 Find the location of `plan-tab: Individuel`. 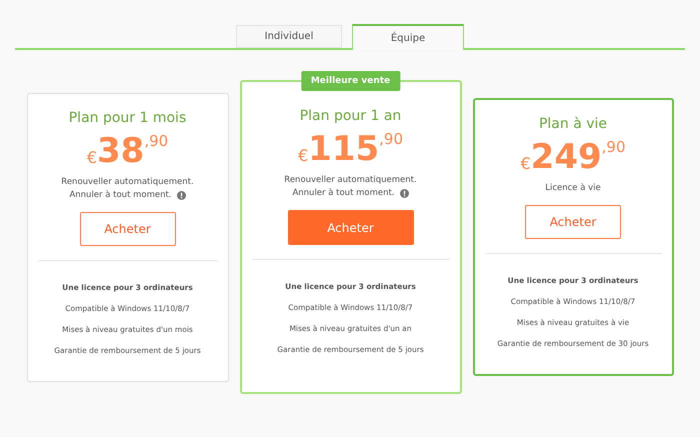

plan-tab: Individuel is located at coordinates (289, 36).